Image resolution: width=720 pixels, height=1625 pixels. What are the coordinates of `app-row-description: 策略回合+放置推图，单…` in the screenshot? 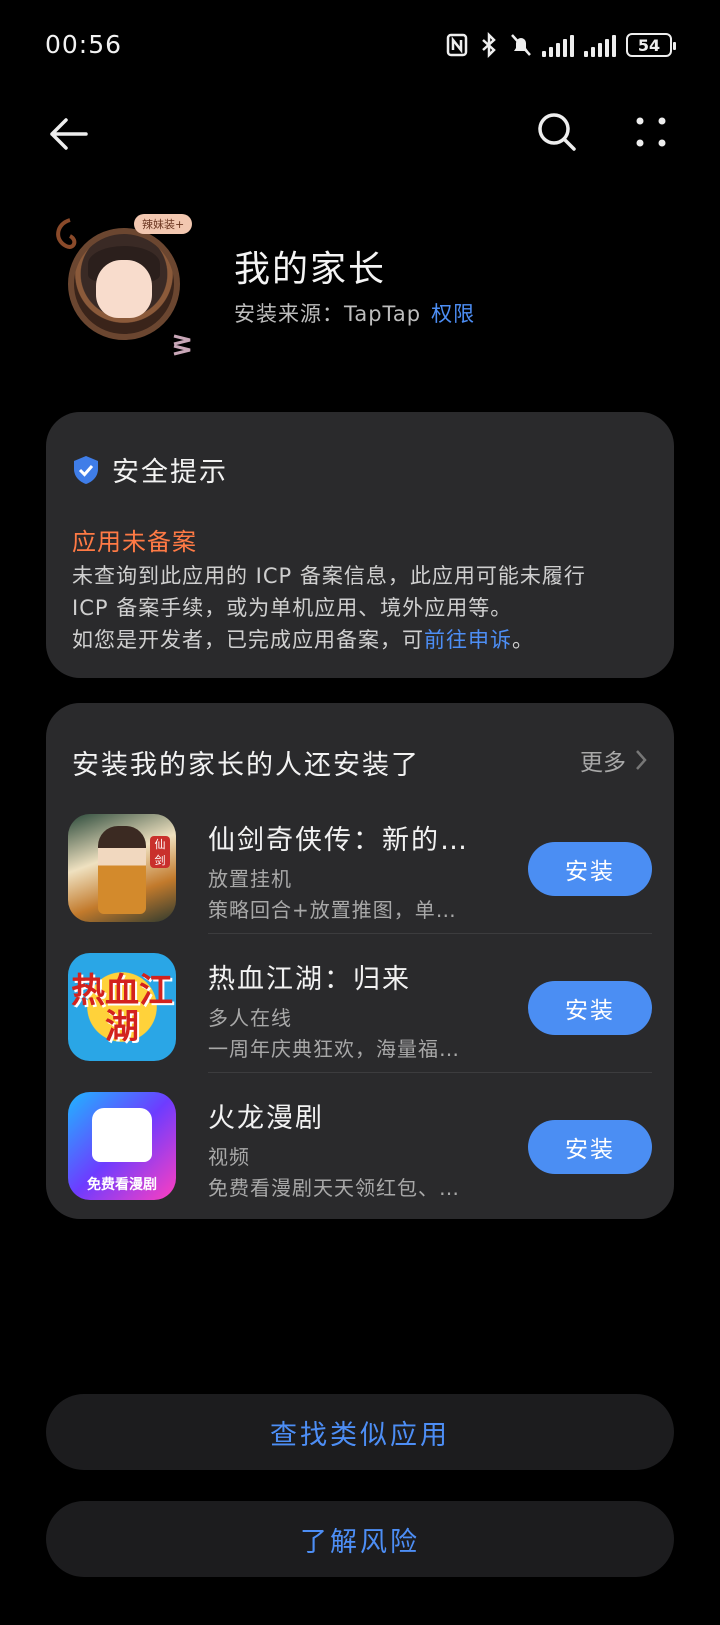 It's located at (332, 910).